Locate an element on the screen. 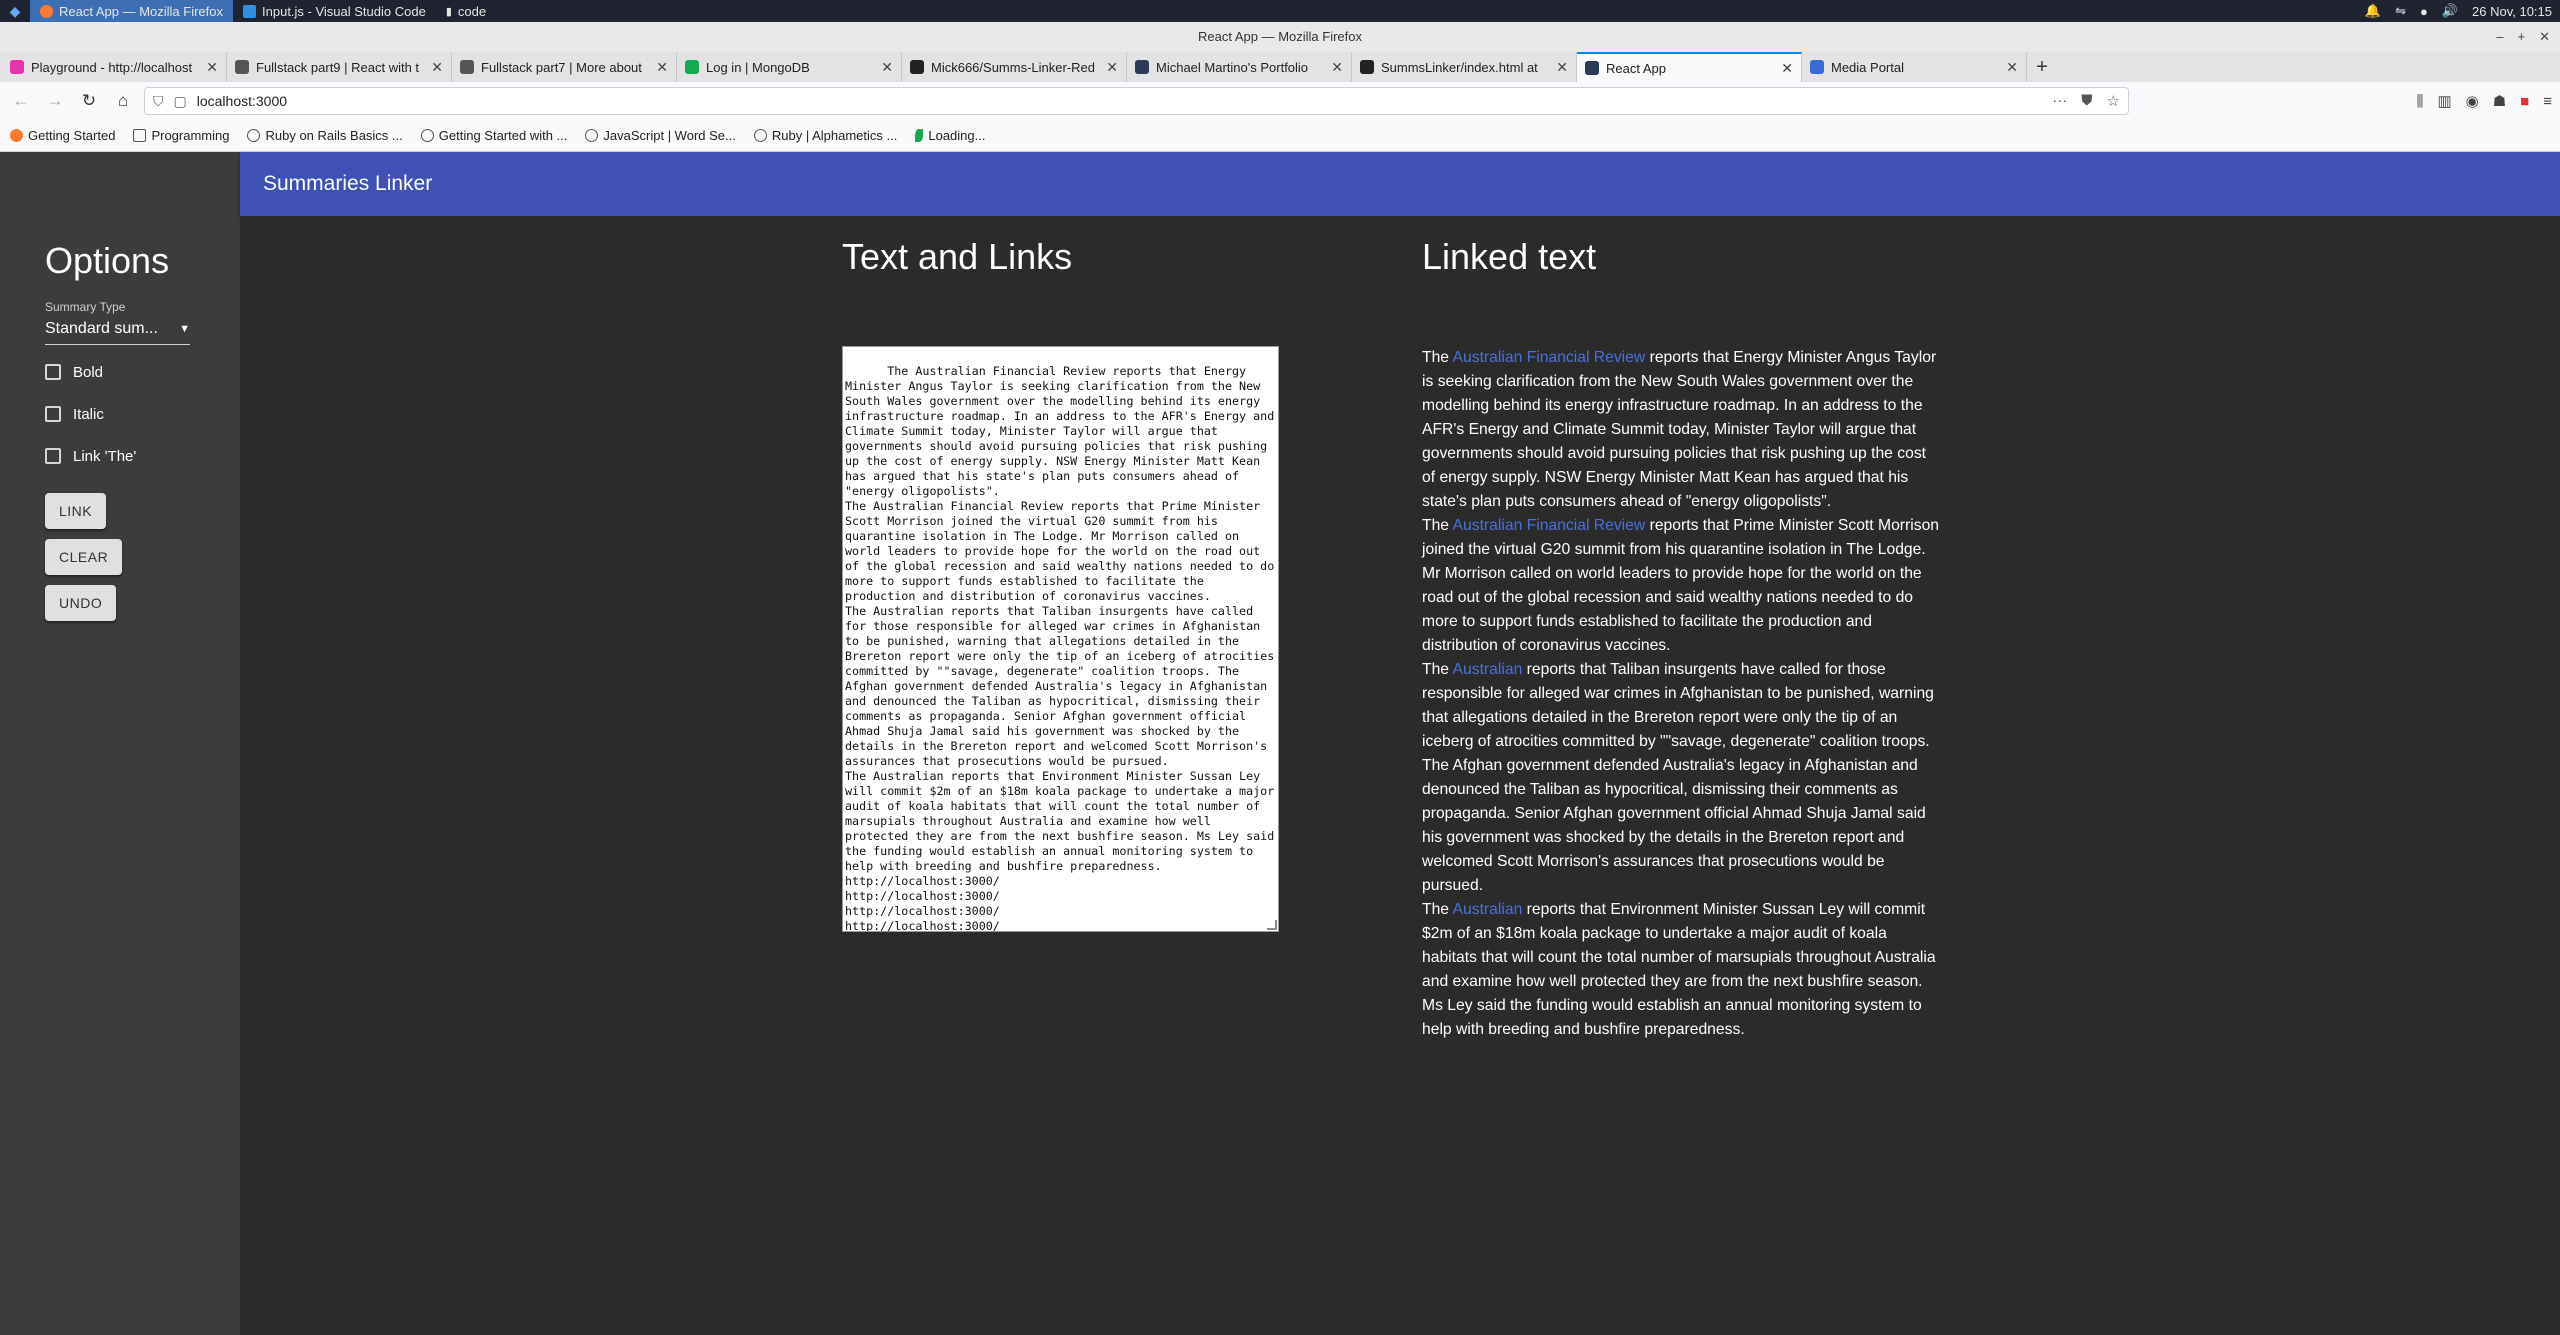  tracking-protection-icon: ⛉ is located at coordinates (158, 101).